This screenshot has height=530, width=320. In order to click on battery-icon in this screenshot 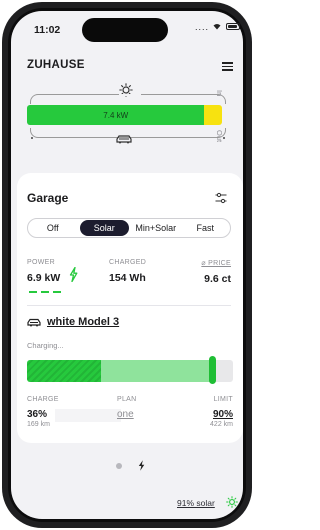, I will do `click(233, 26)`.